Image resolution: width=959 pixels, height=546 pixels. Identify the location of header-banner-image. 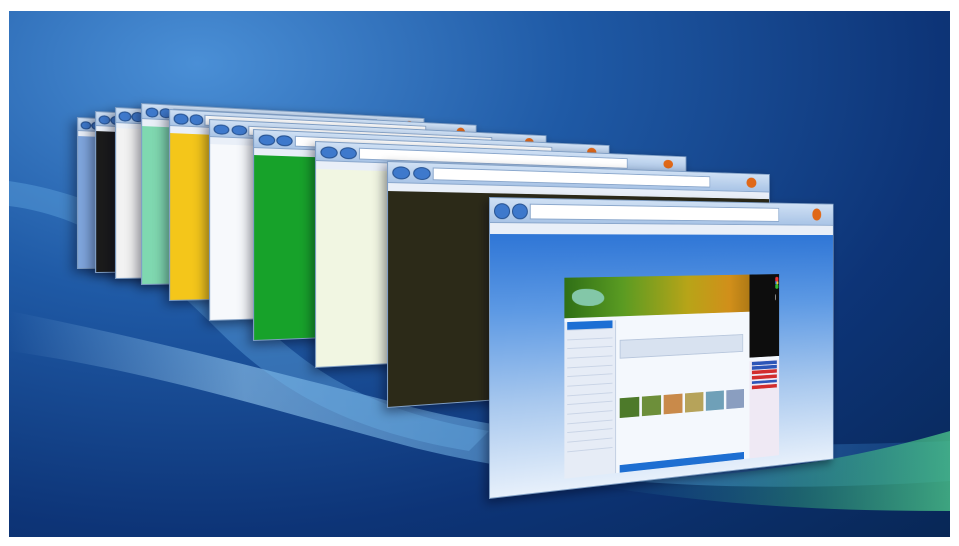
(672, 295).